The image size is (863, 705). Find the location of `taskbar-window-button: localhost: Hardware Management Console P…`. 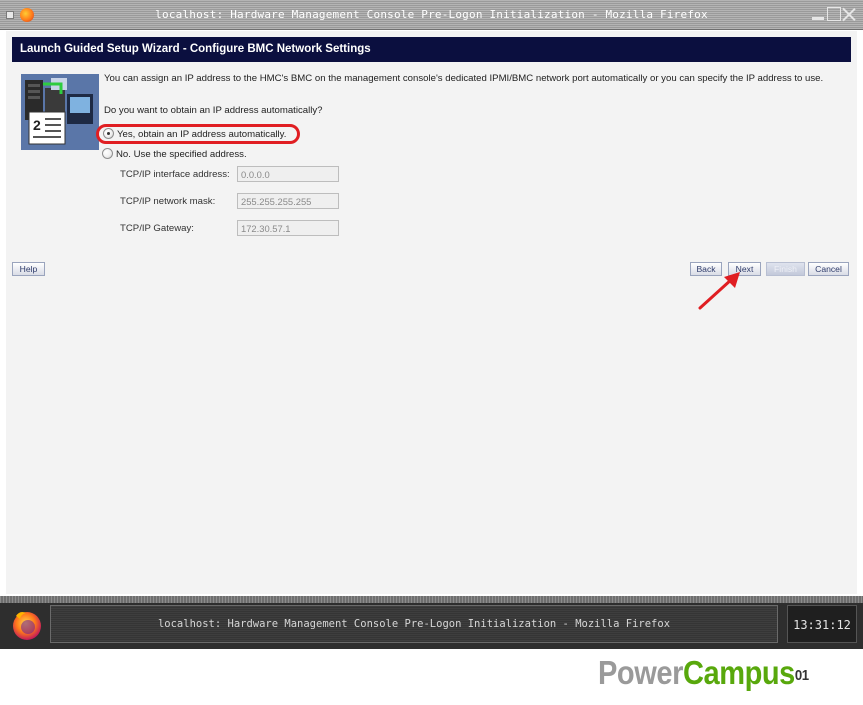

taskbar-window-button: localhost: Hardware Management Console P… is located at coordinates (414, 624).